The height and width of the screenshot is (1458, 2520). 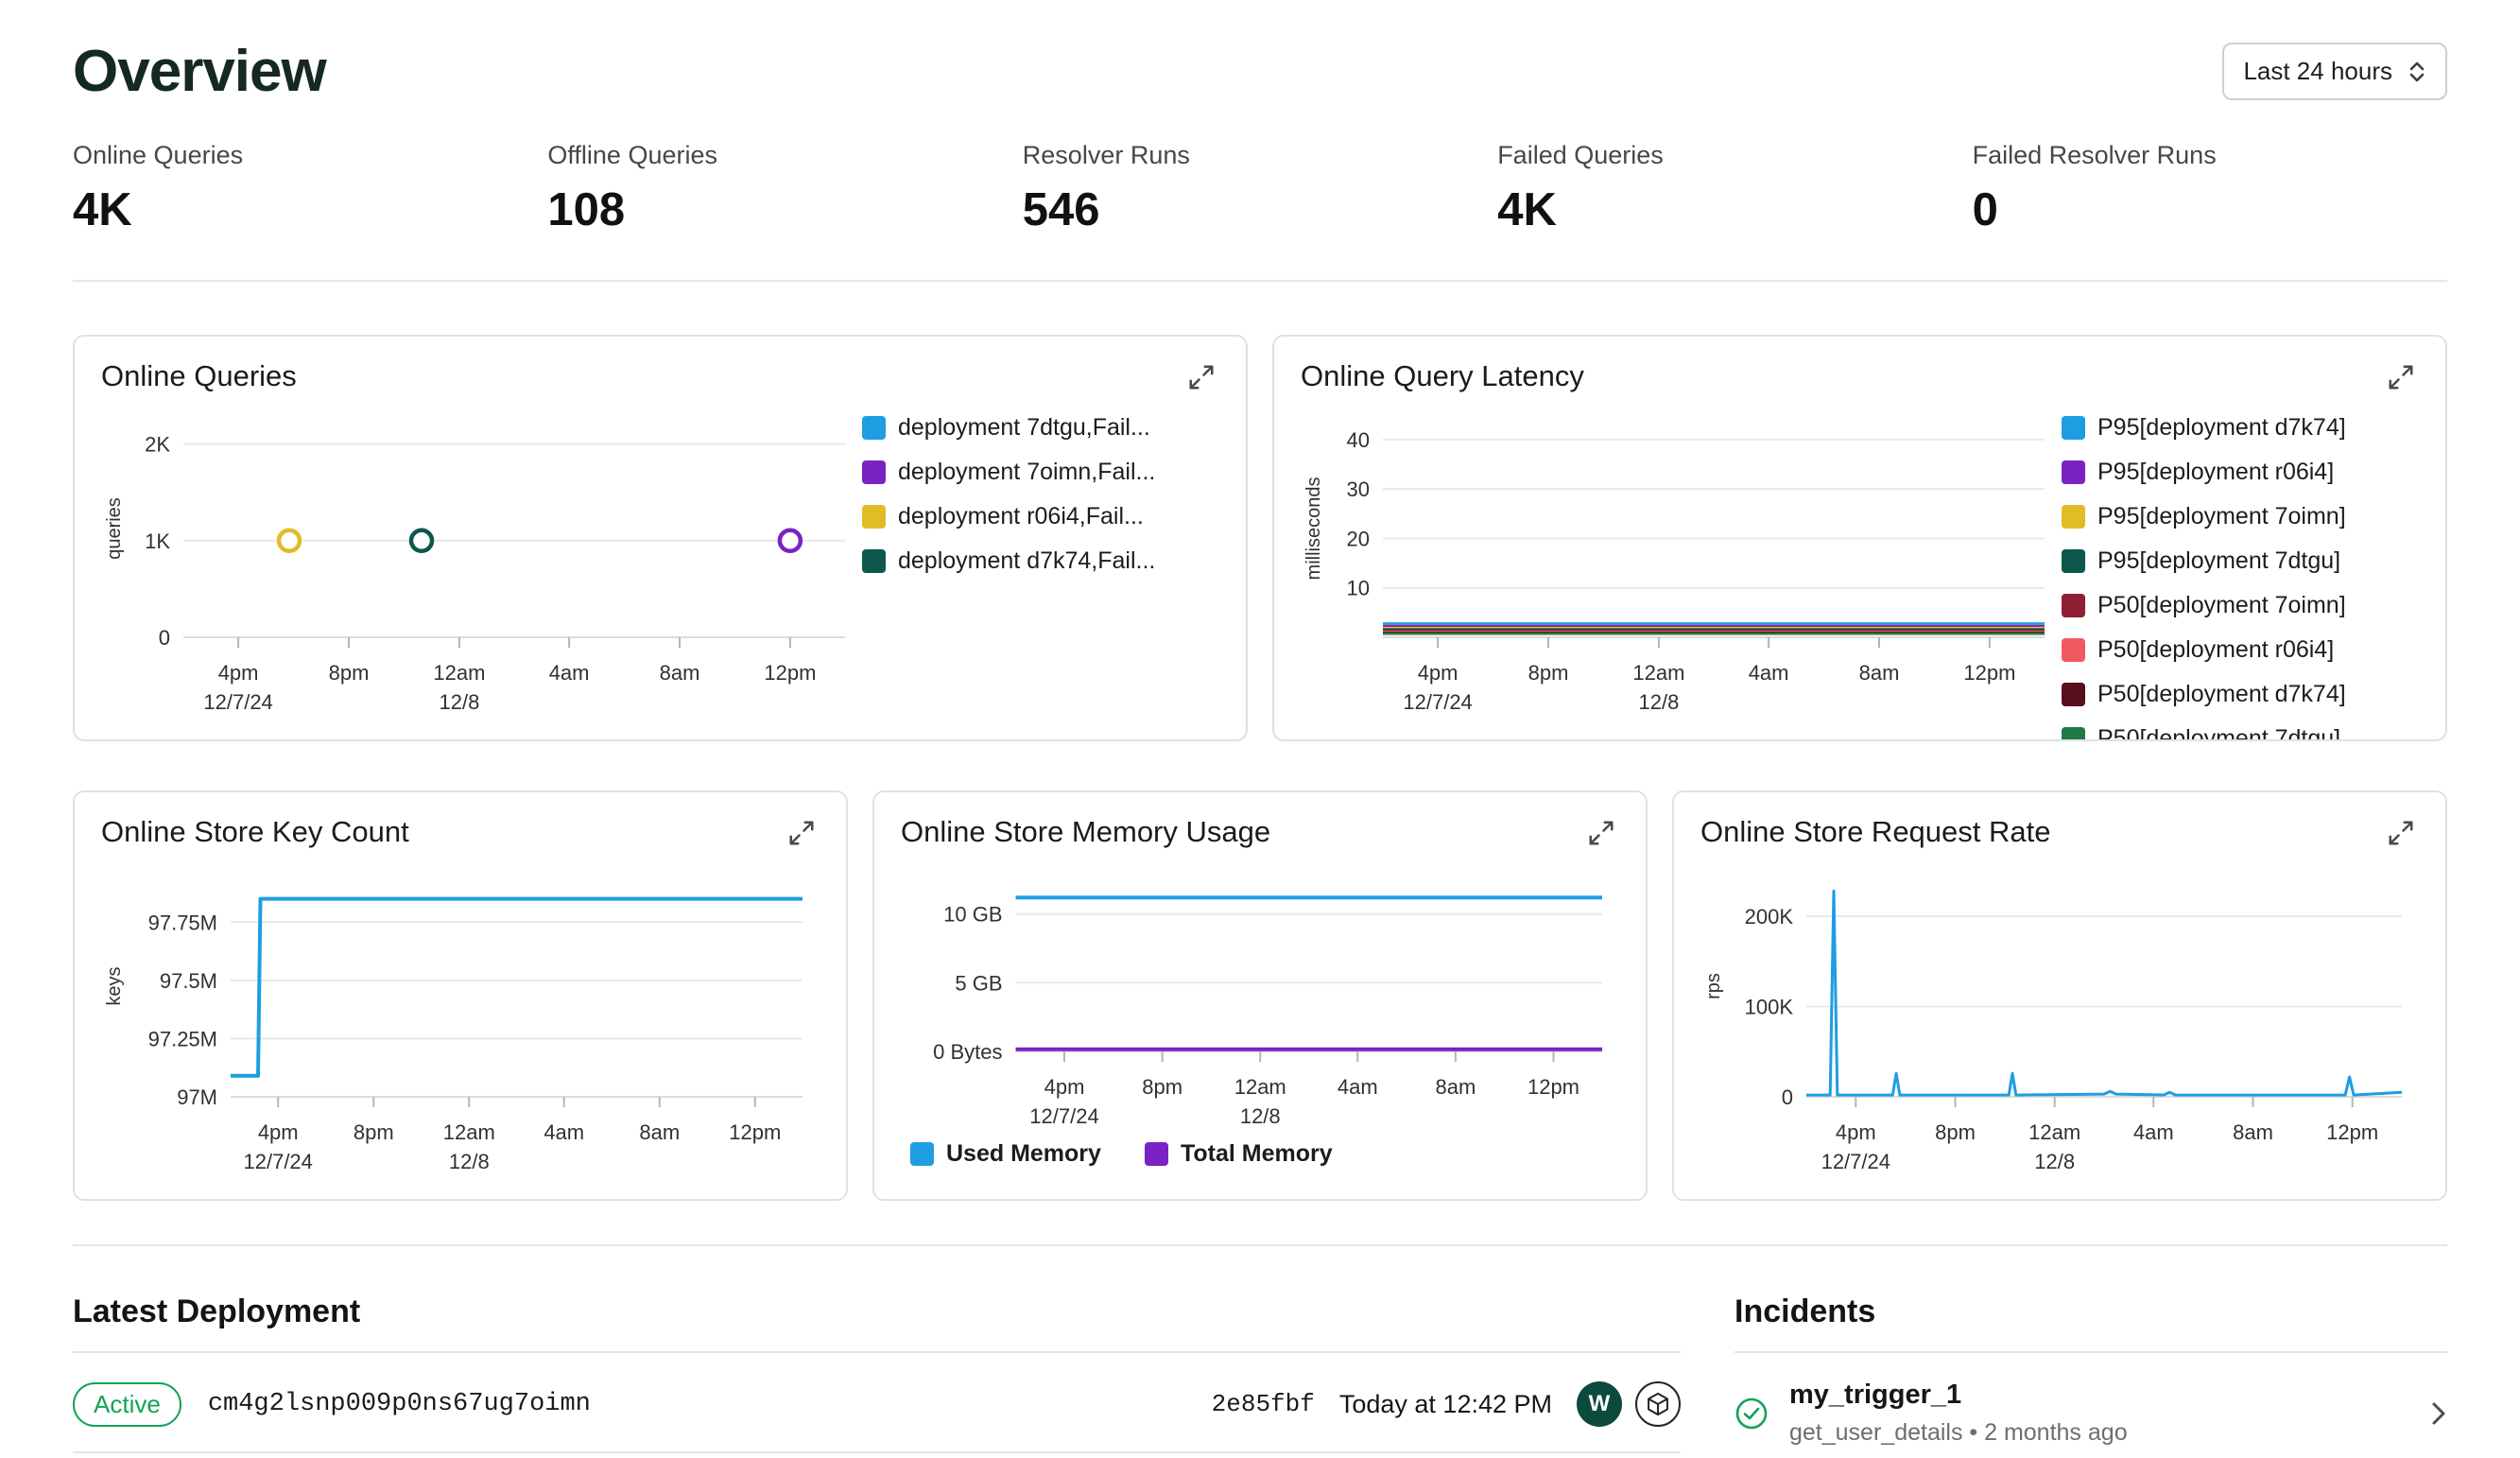 What do you see at coordinates (1260, 52) in the screenshot?
I see `topbar: Overview Last 24 hours` at bounding box center [1260, 52].